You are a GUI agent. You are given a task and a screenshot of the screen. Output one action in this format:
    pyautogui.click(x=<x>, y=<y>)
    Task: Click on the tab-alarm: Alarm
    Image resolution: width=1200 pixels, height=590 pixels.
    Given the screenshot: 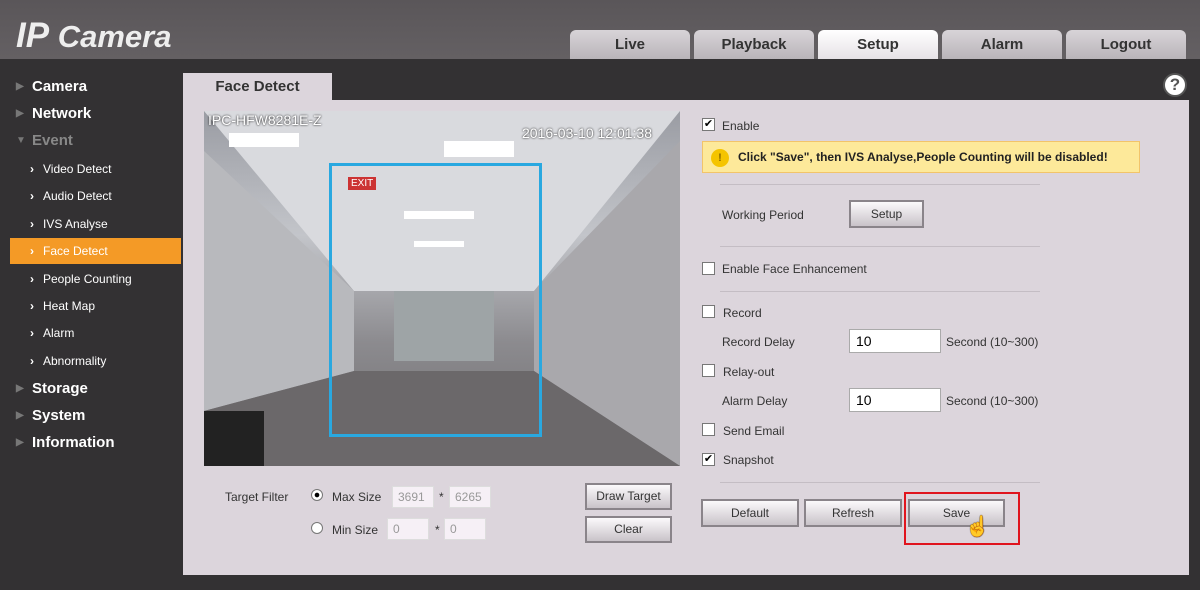 What is the action you would take?
    pyautogui.click(x=1002, y=44)
    